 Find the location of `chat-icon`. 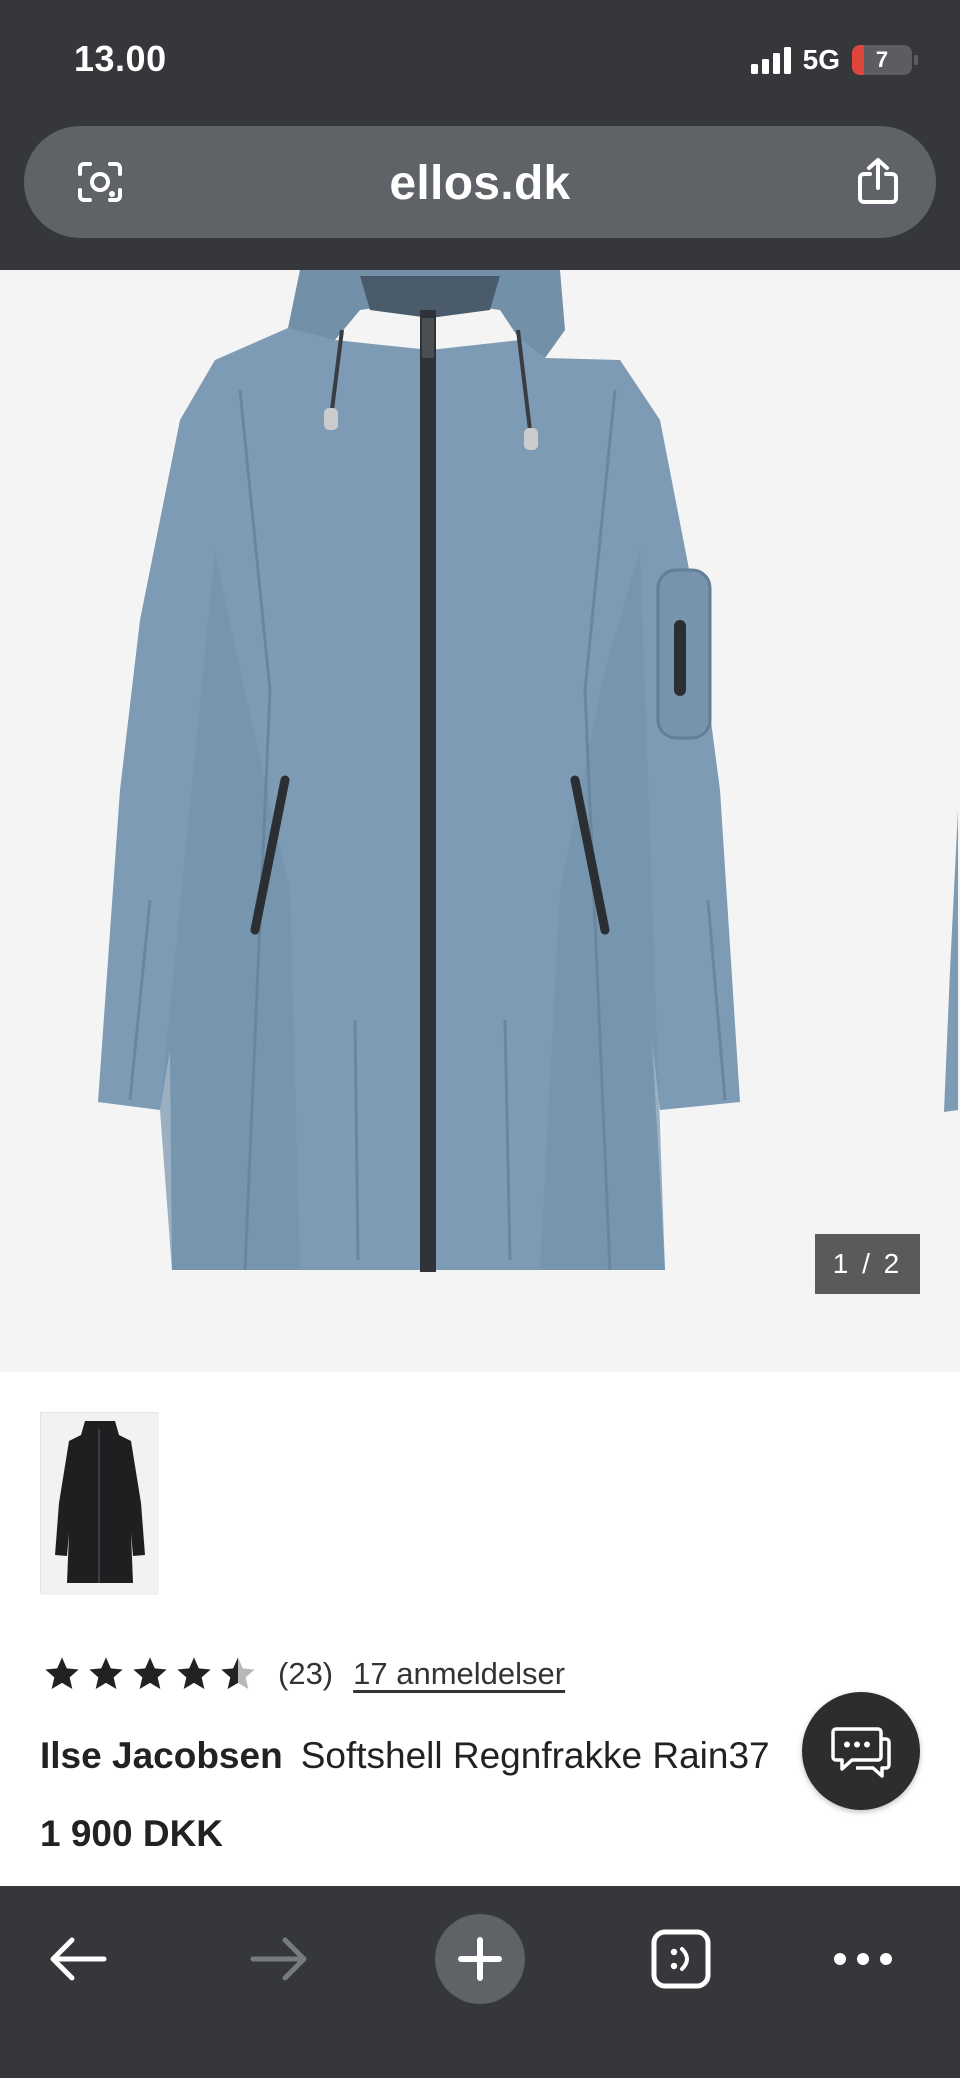

chat-icon is located at coordinates (861, 1752).